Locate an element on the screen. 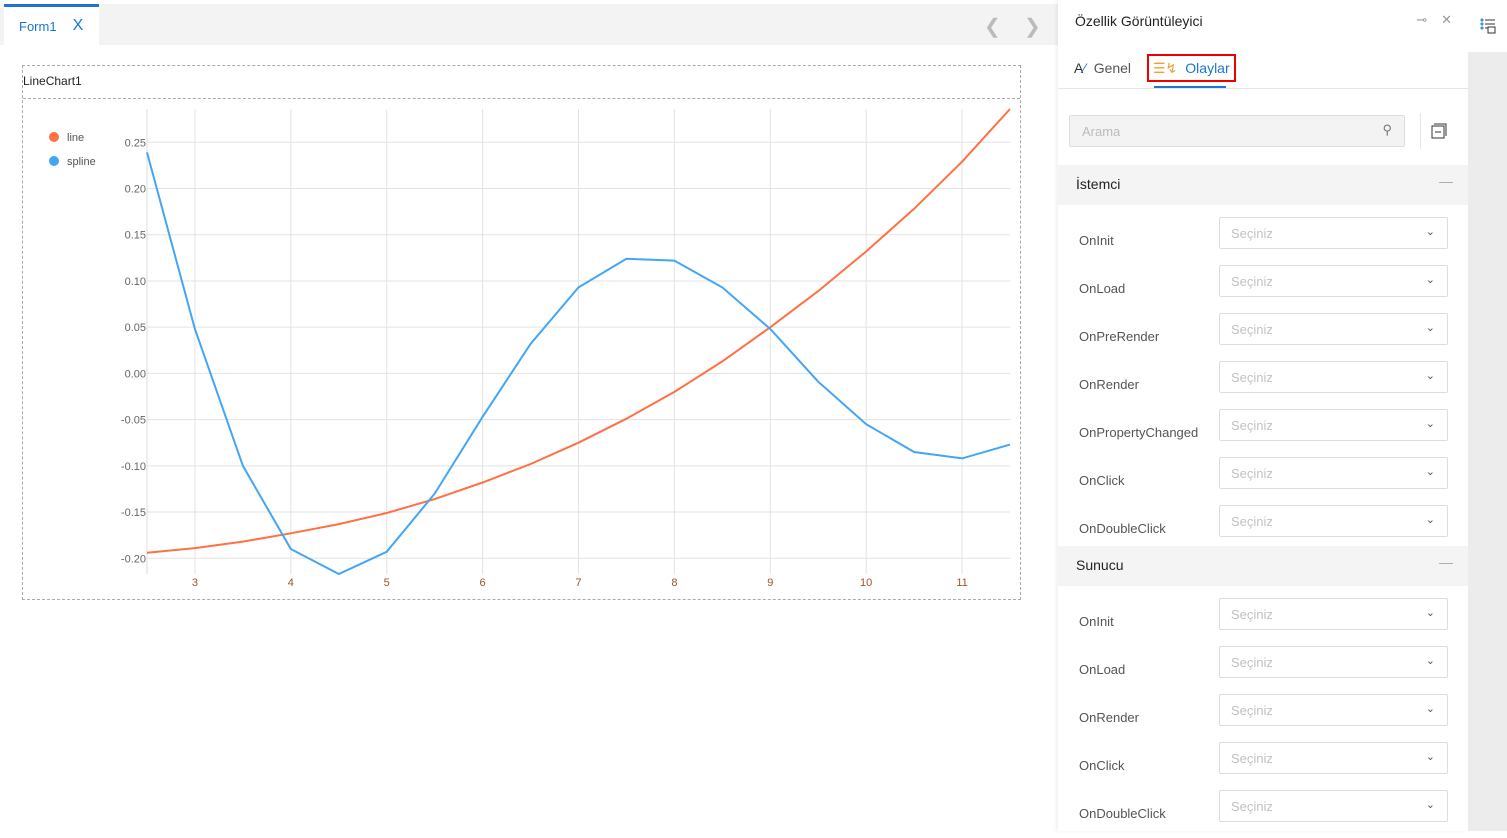 The height and width of the screenshot is (838, 1507). collapse-icon is located at coordinates (1438, 131).